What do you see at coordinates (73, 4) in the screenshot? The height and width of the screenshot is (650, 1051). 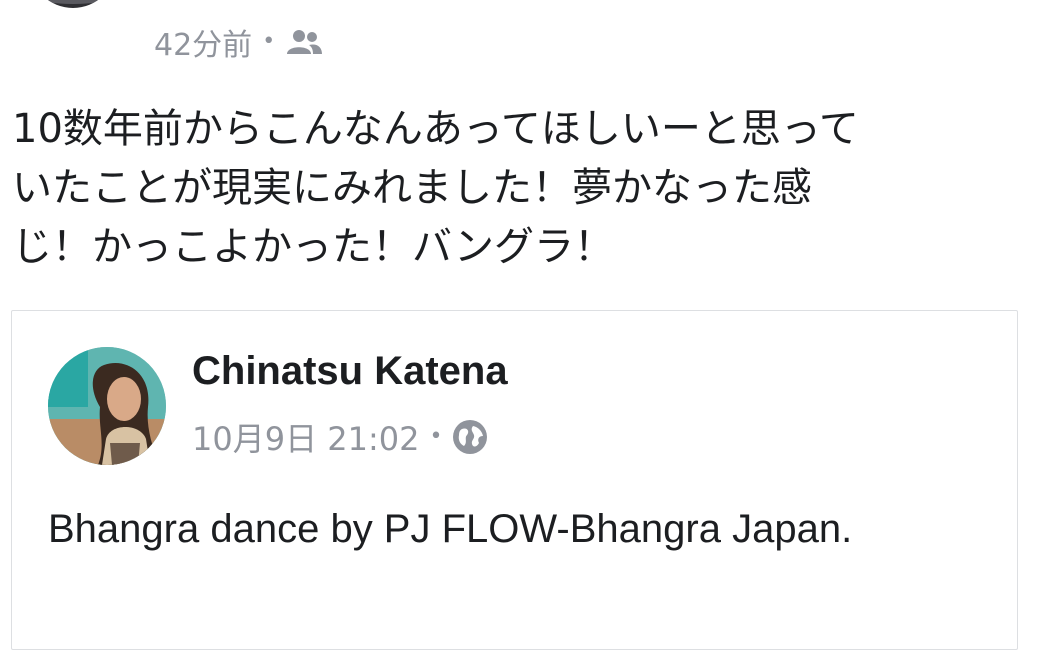 I see `poster-avatar` at bounding box center [73, 4].